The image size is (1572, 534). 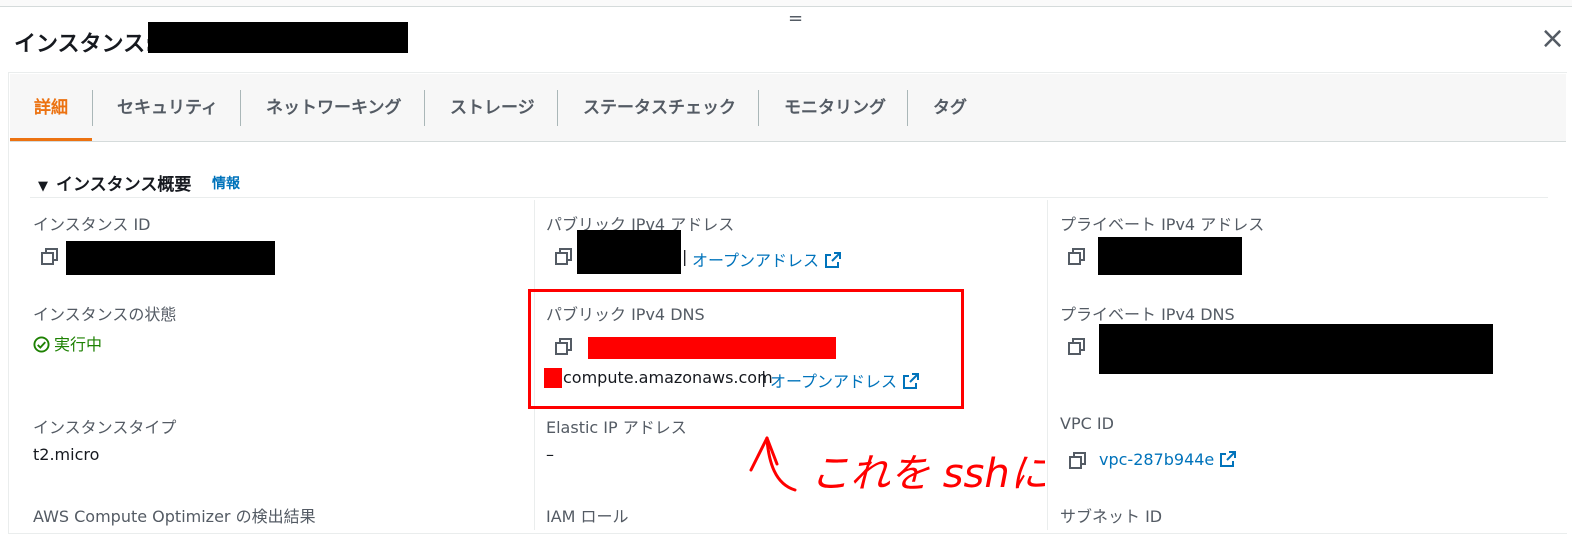 What do you see at coordinates (587, 516) in the screenshot?
I see `iam-role-label: IAM ロール` at bounding box center [587, 516].